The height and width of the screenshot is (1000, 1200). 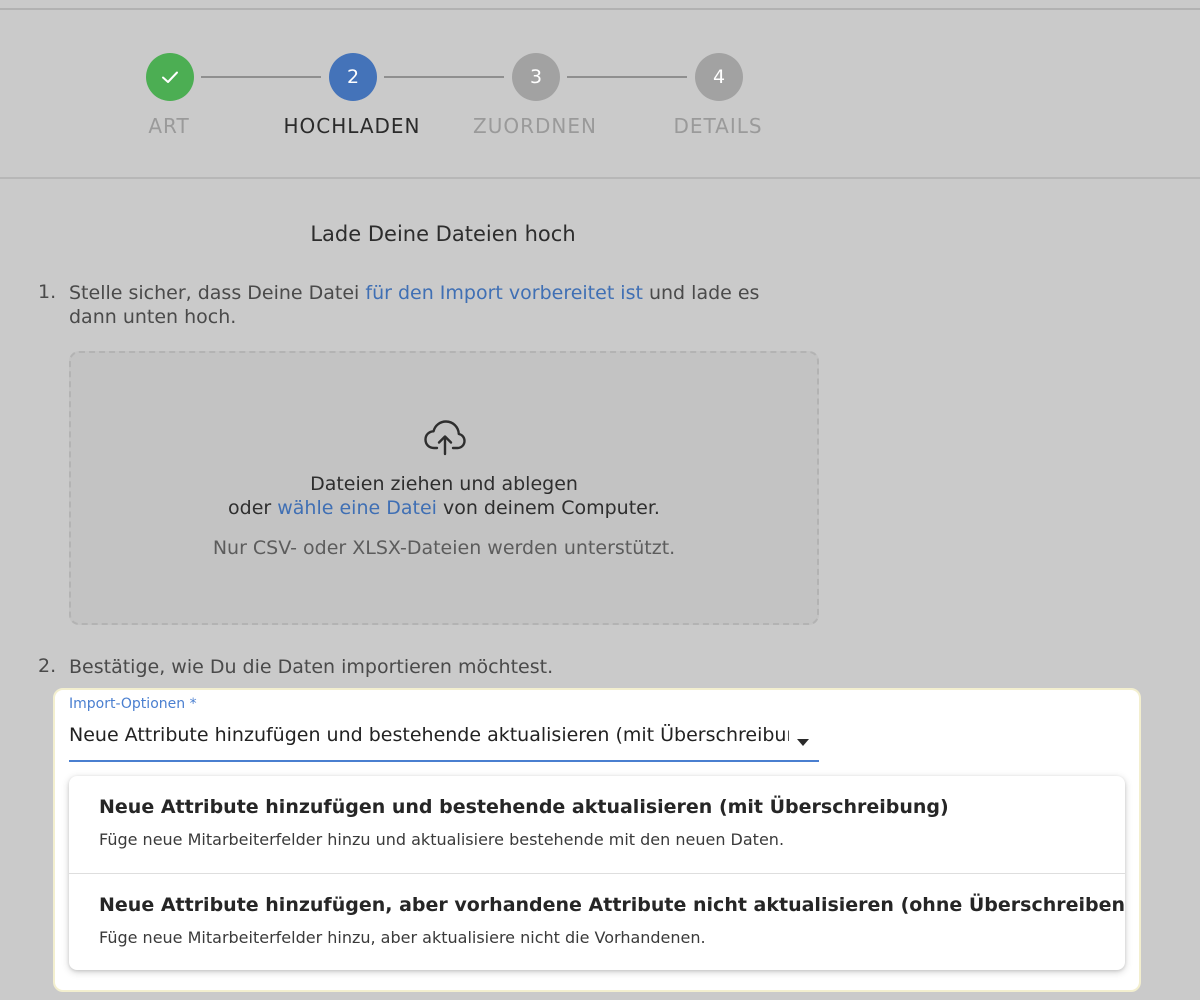 What do you see at coordinates (600, 5) in the screenshot?
I see `top-border` at bounding box center [600, 5].